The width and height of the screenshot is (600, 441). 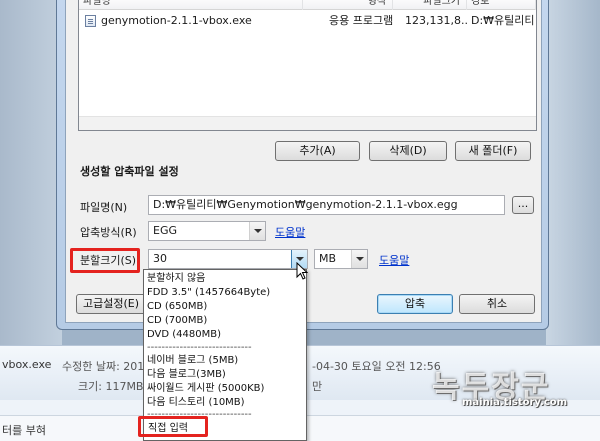 What do you see at coordinates (177, 321) in the screenshot?
I see `dropdown-option: CD (700MB)` at bounding box center [177, 321].